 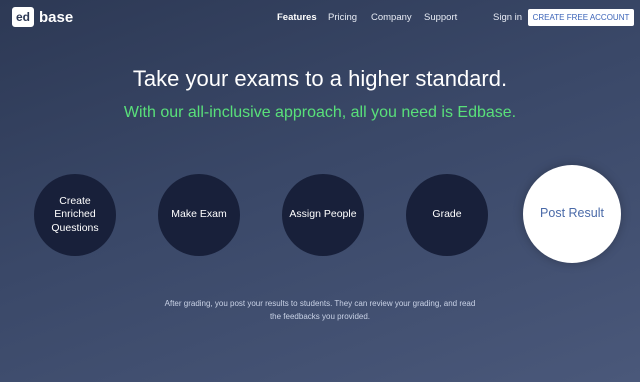 I want to click on hero-headline: Take your exams to a higher standard., so click(x=320, y=78).